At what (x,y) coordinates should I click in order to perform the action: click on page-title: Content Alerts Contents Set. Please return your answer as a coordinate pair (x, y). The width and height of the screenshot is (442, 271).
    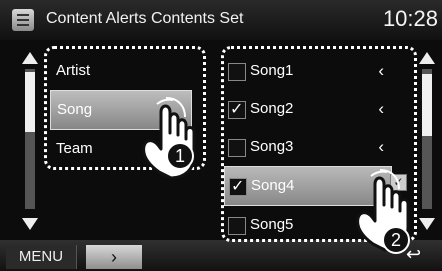
    Looking at the image, I should click on (145, 18).